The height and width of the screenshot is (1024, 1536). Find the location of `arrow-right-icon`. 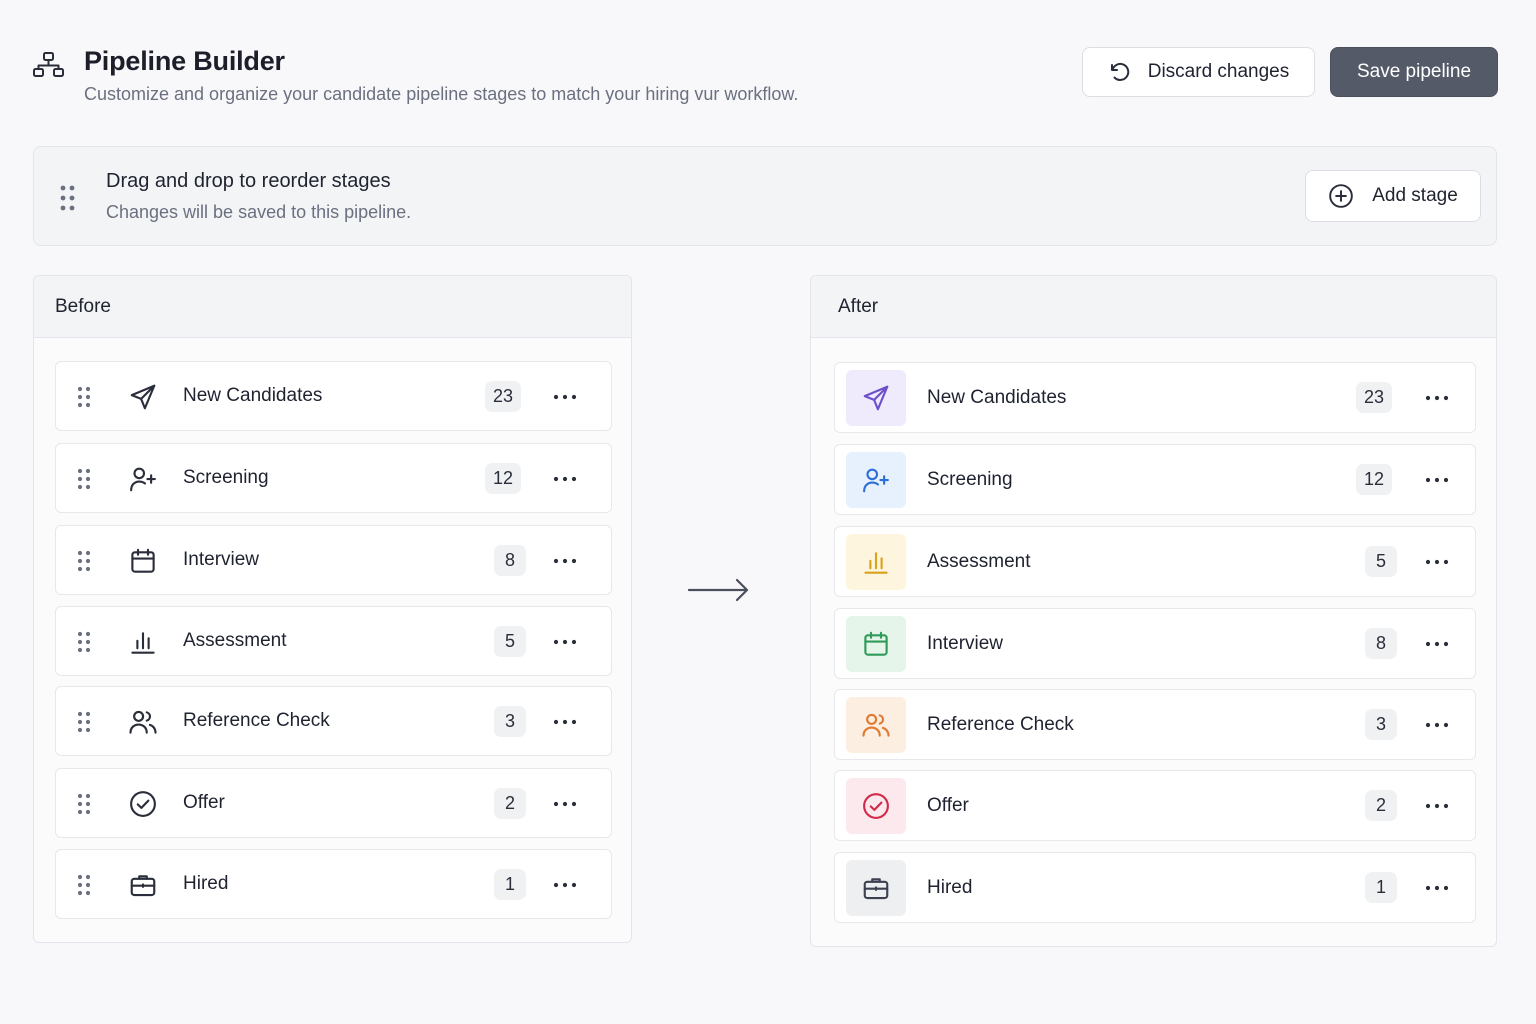

arrow-right-icon is located at coordinates (719, 592).